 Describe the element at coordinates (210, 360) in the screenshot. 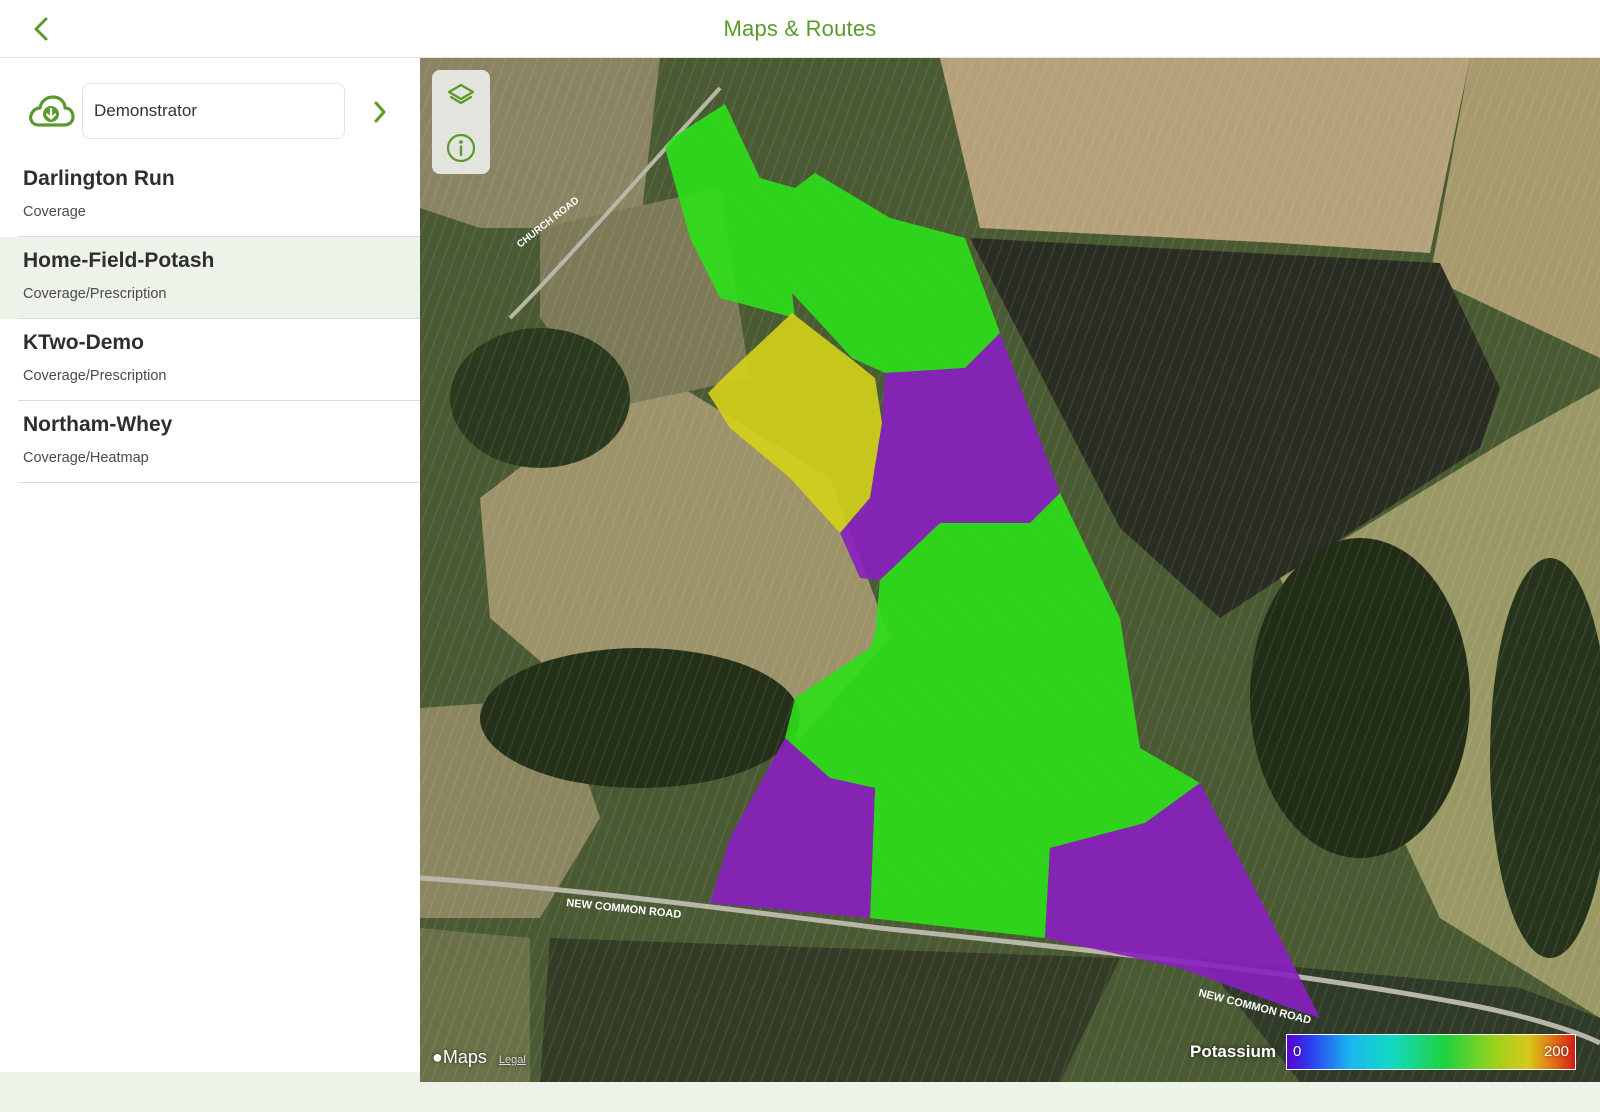

I see `route-item-ktwo-demo: KTwo-Demo Coverage/Prescription` at that location.